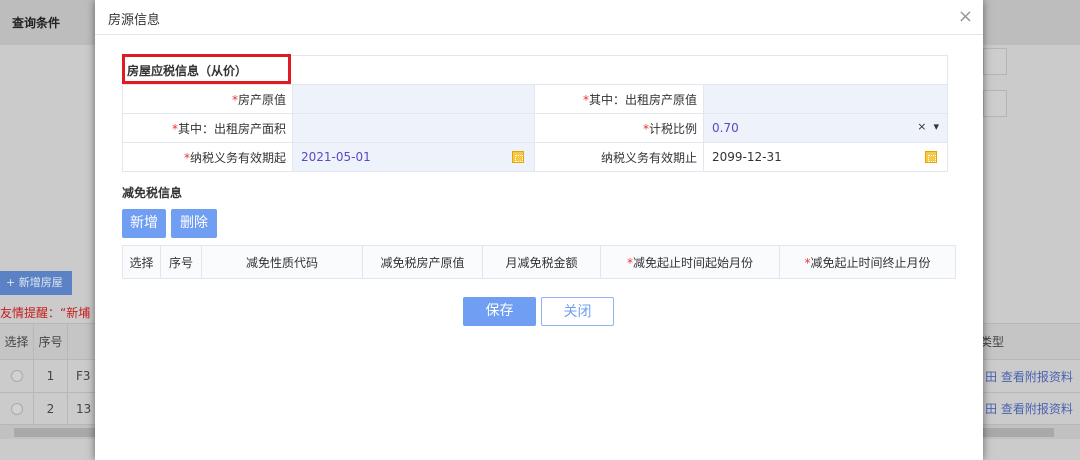 The width and height of the screenshot is (1080, 460). I want to click on header-relief-code: 减免性质代码, so click(282, 262).